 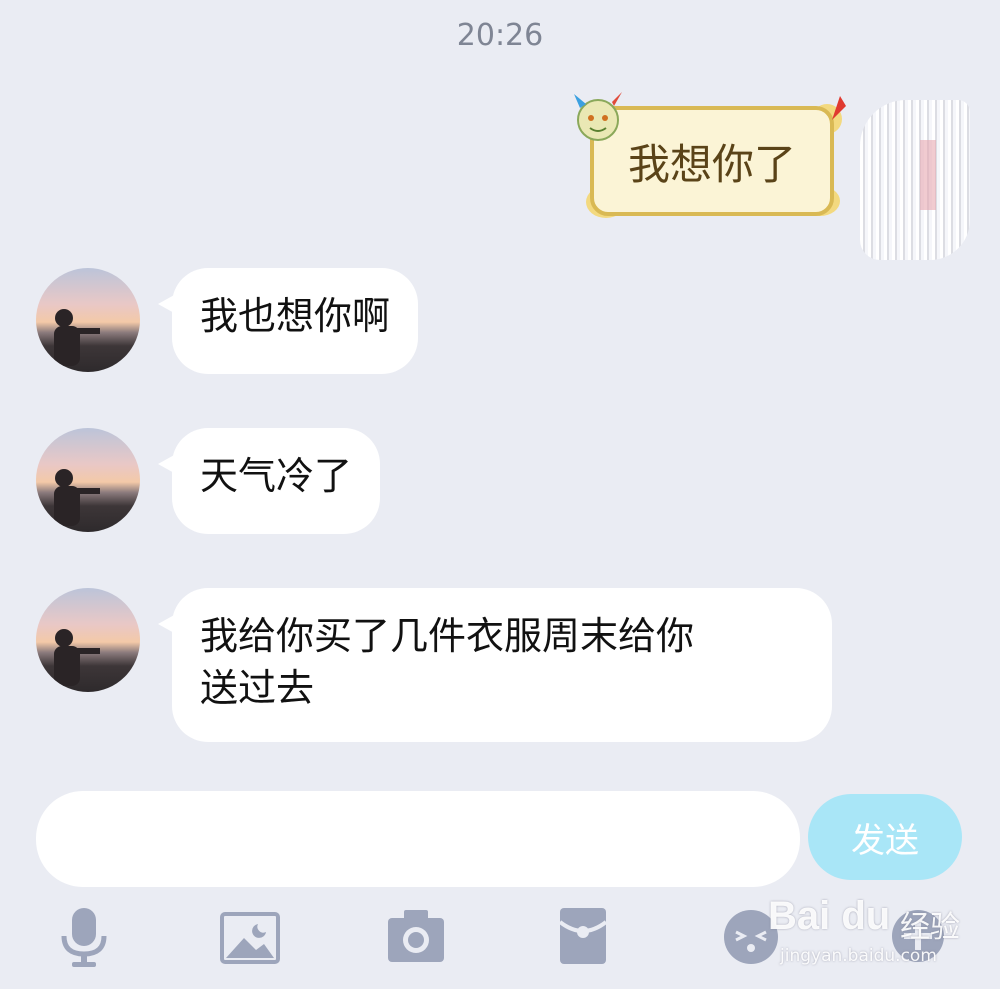 I want to click on baidu-watermark: Bai du 经验 jingyan.baidu.com, so click(x=875, y=930).